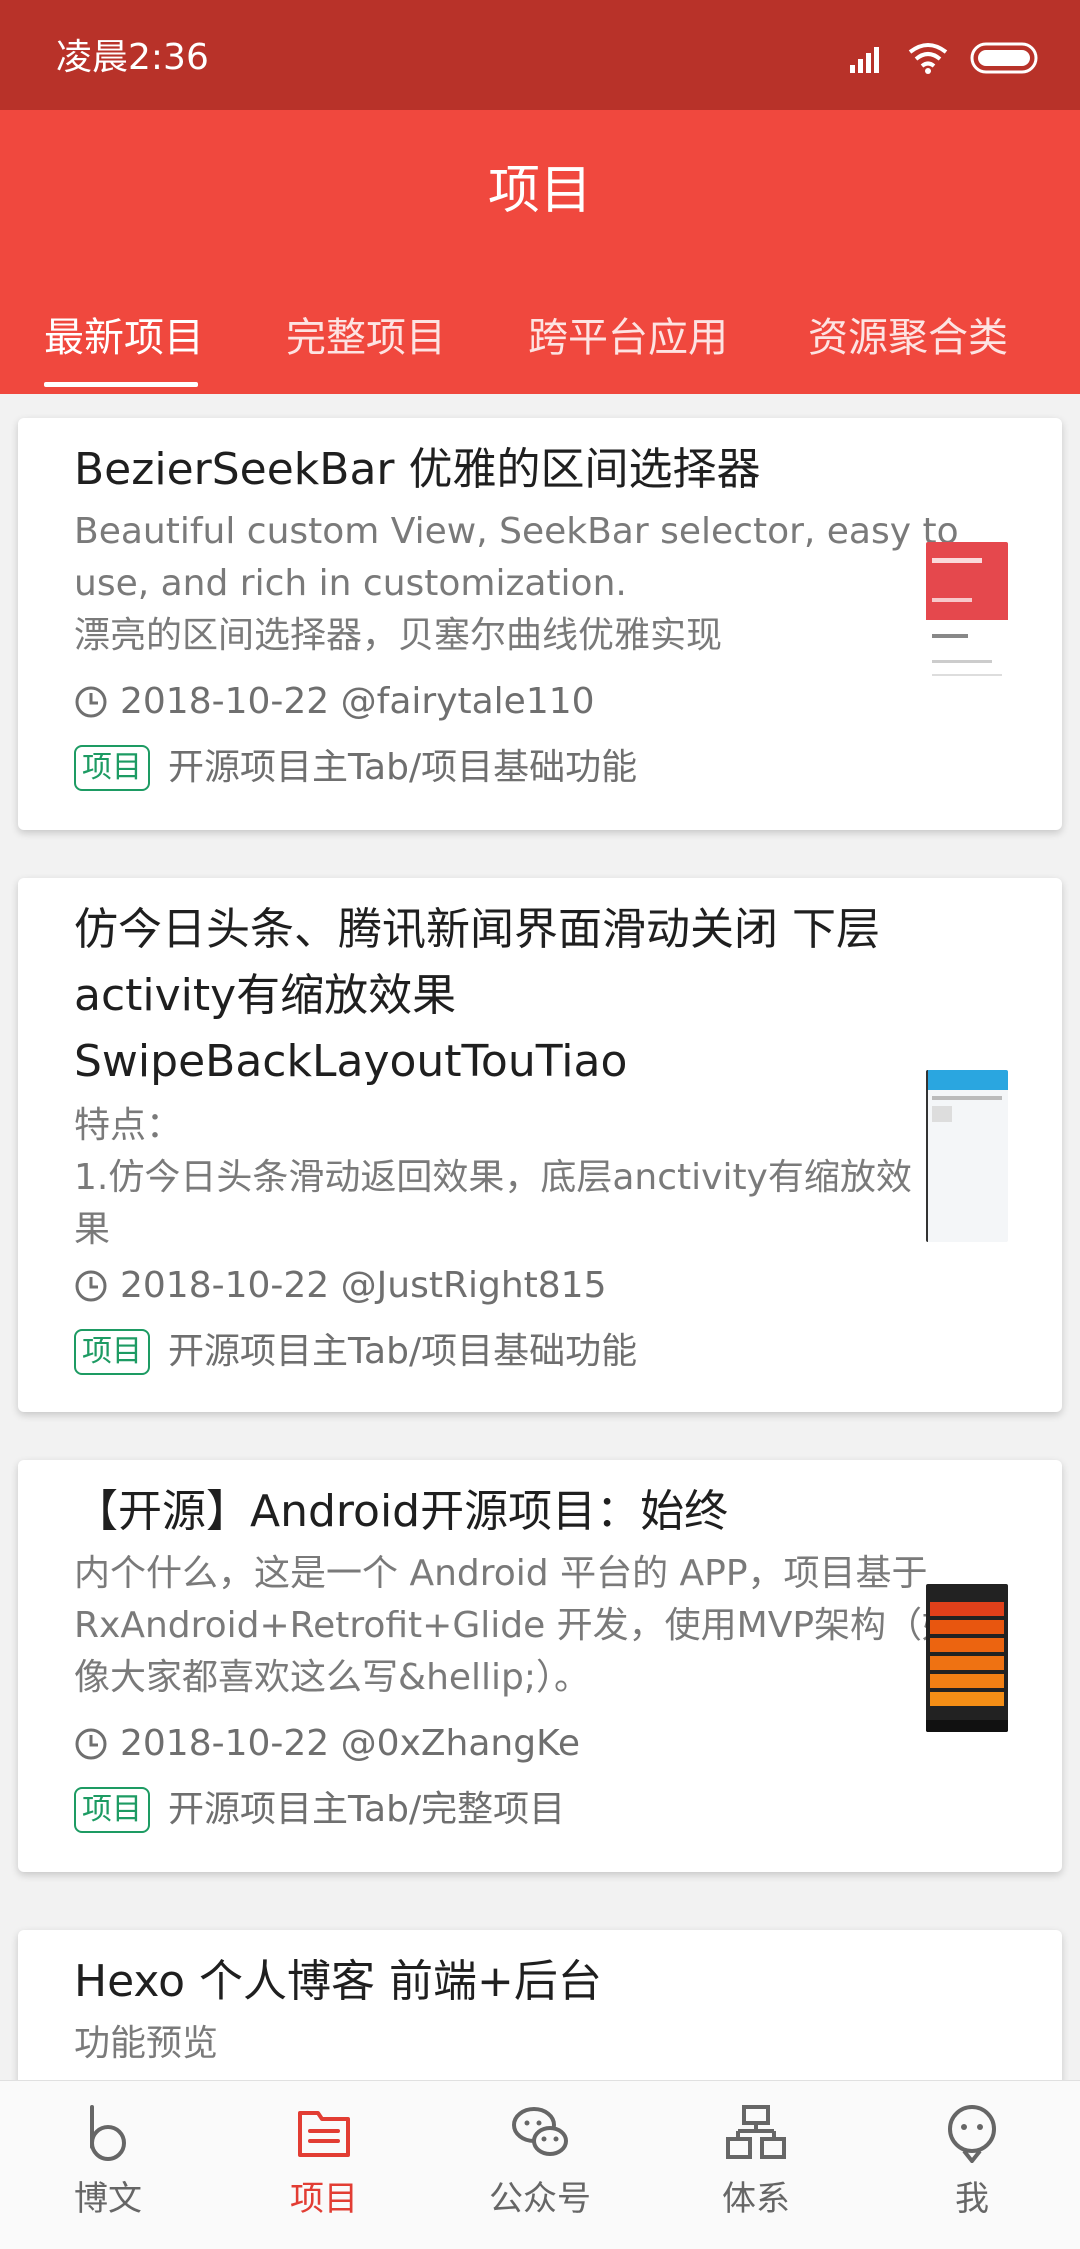 Image resolution: width=1080 pixels, height=2249 pixels. I want to click on nav-label: 博文, so click(108, 2199).